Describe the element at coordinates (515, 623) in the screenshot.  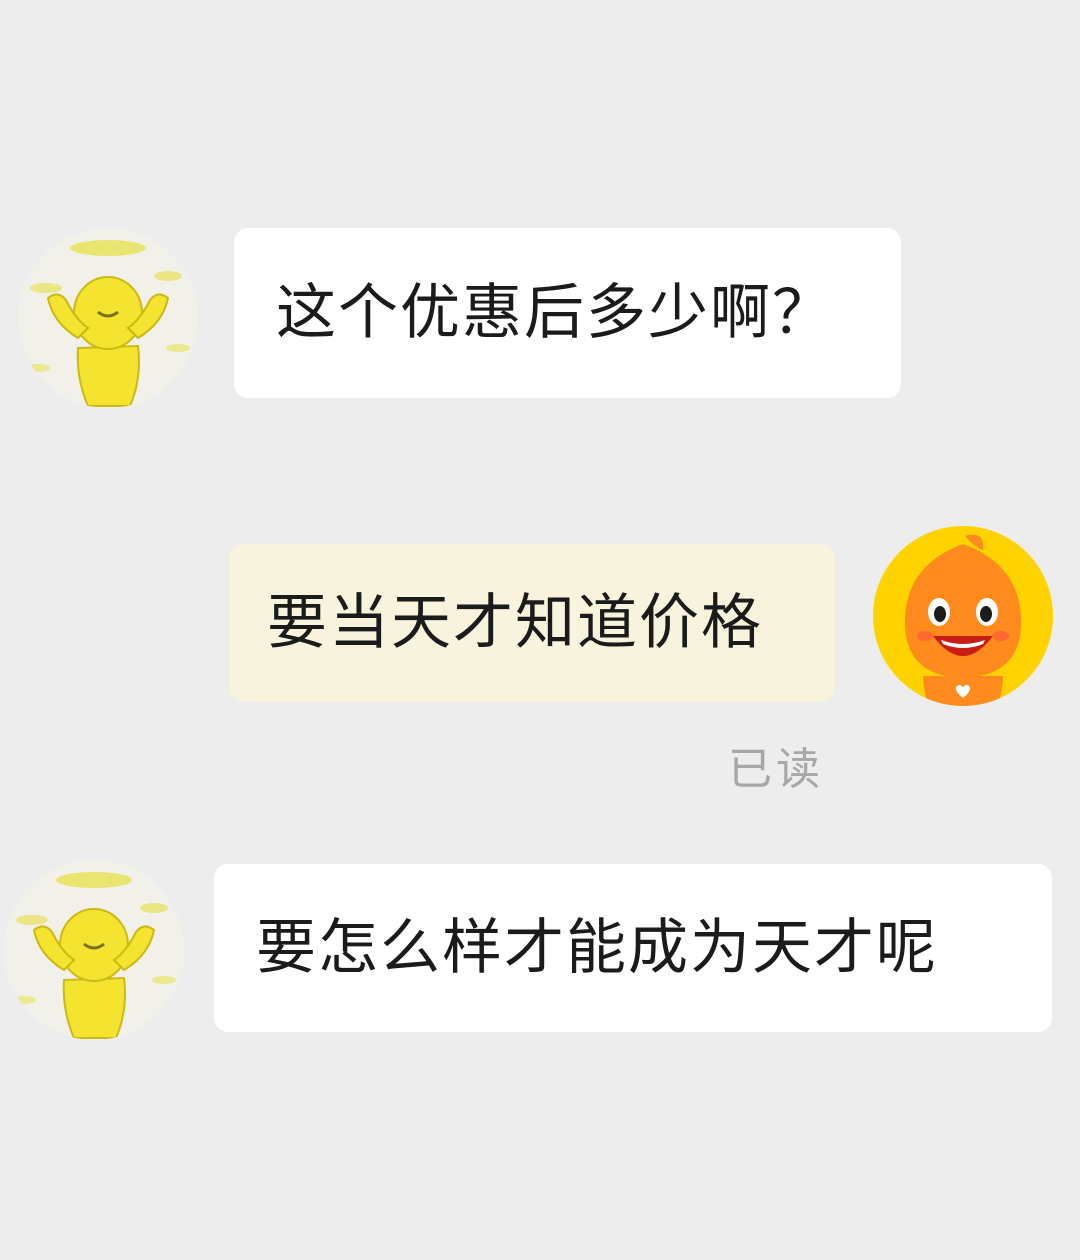
I see `message-text: 要当天才知道价格` at that location.